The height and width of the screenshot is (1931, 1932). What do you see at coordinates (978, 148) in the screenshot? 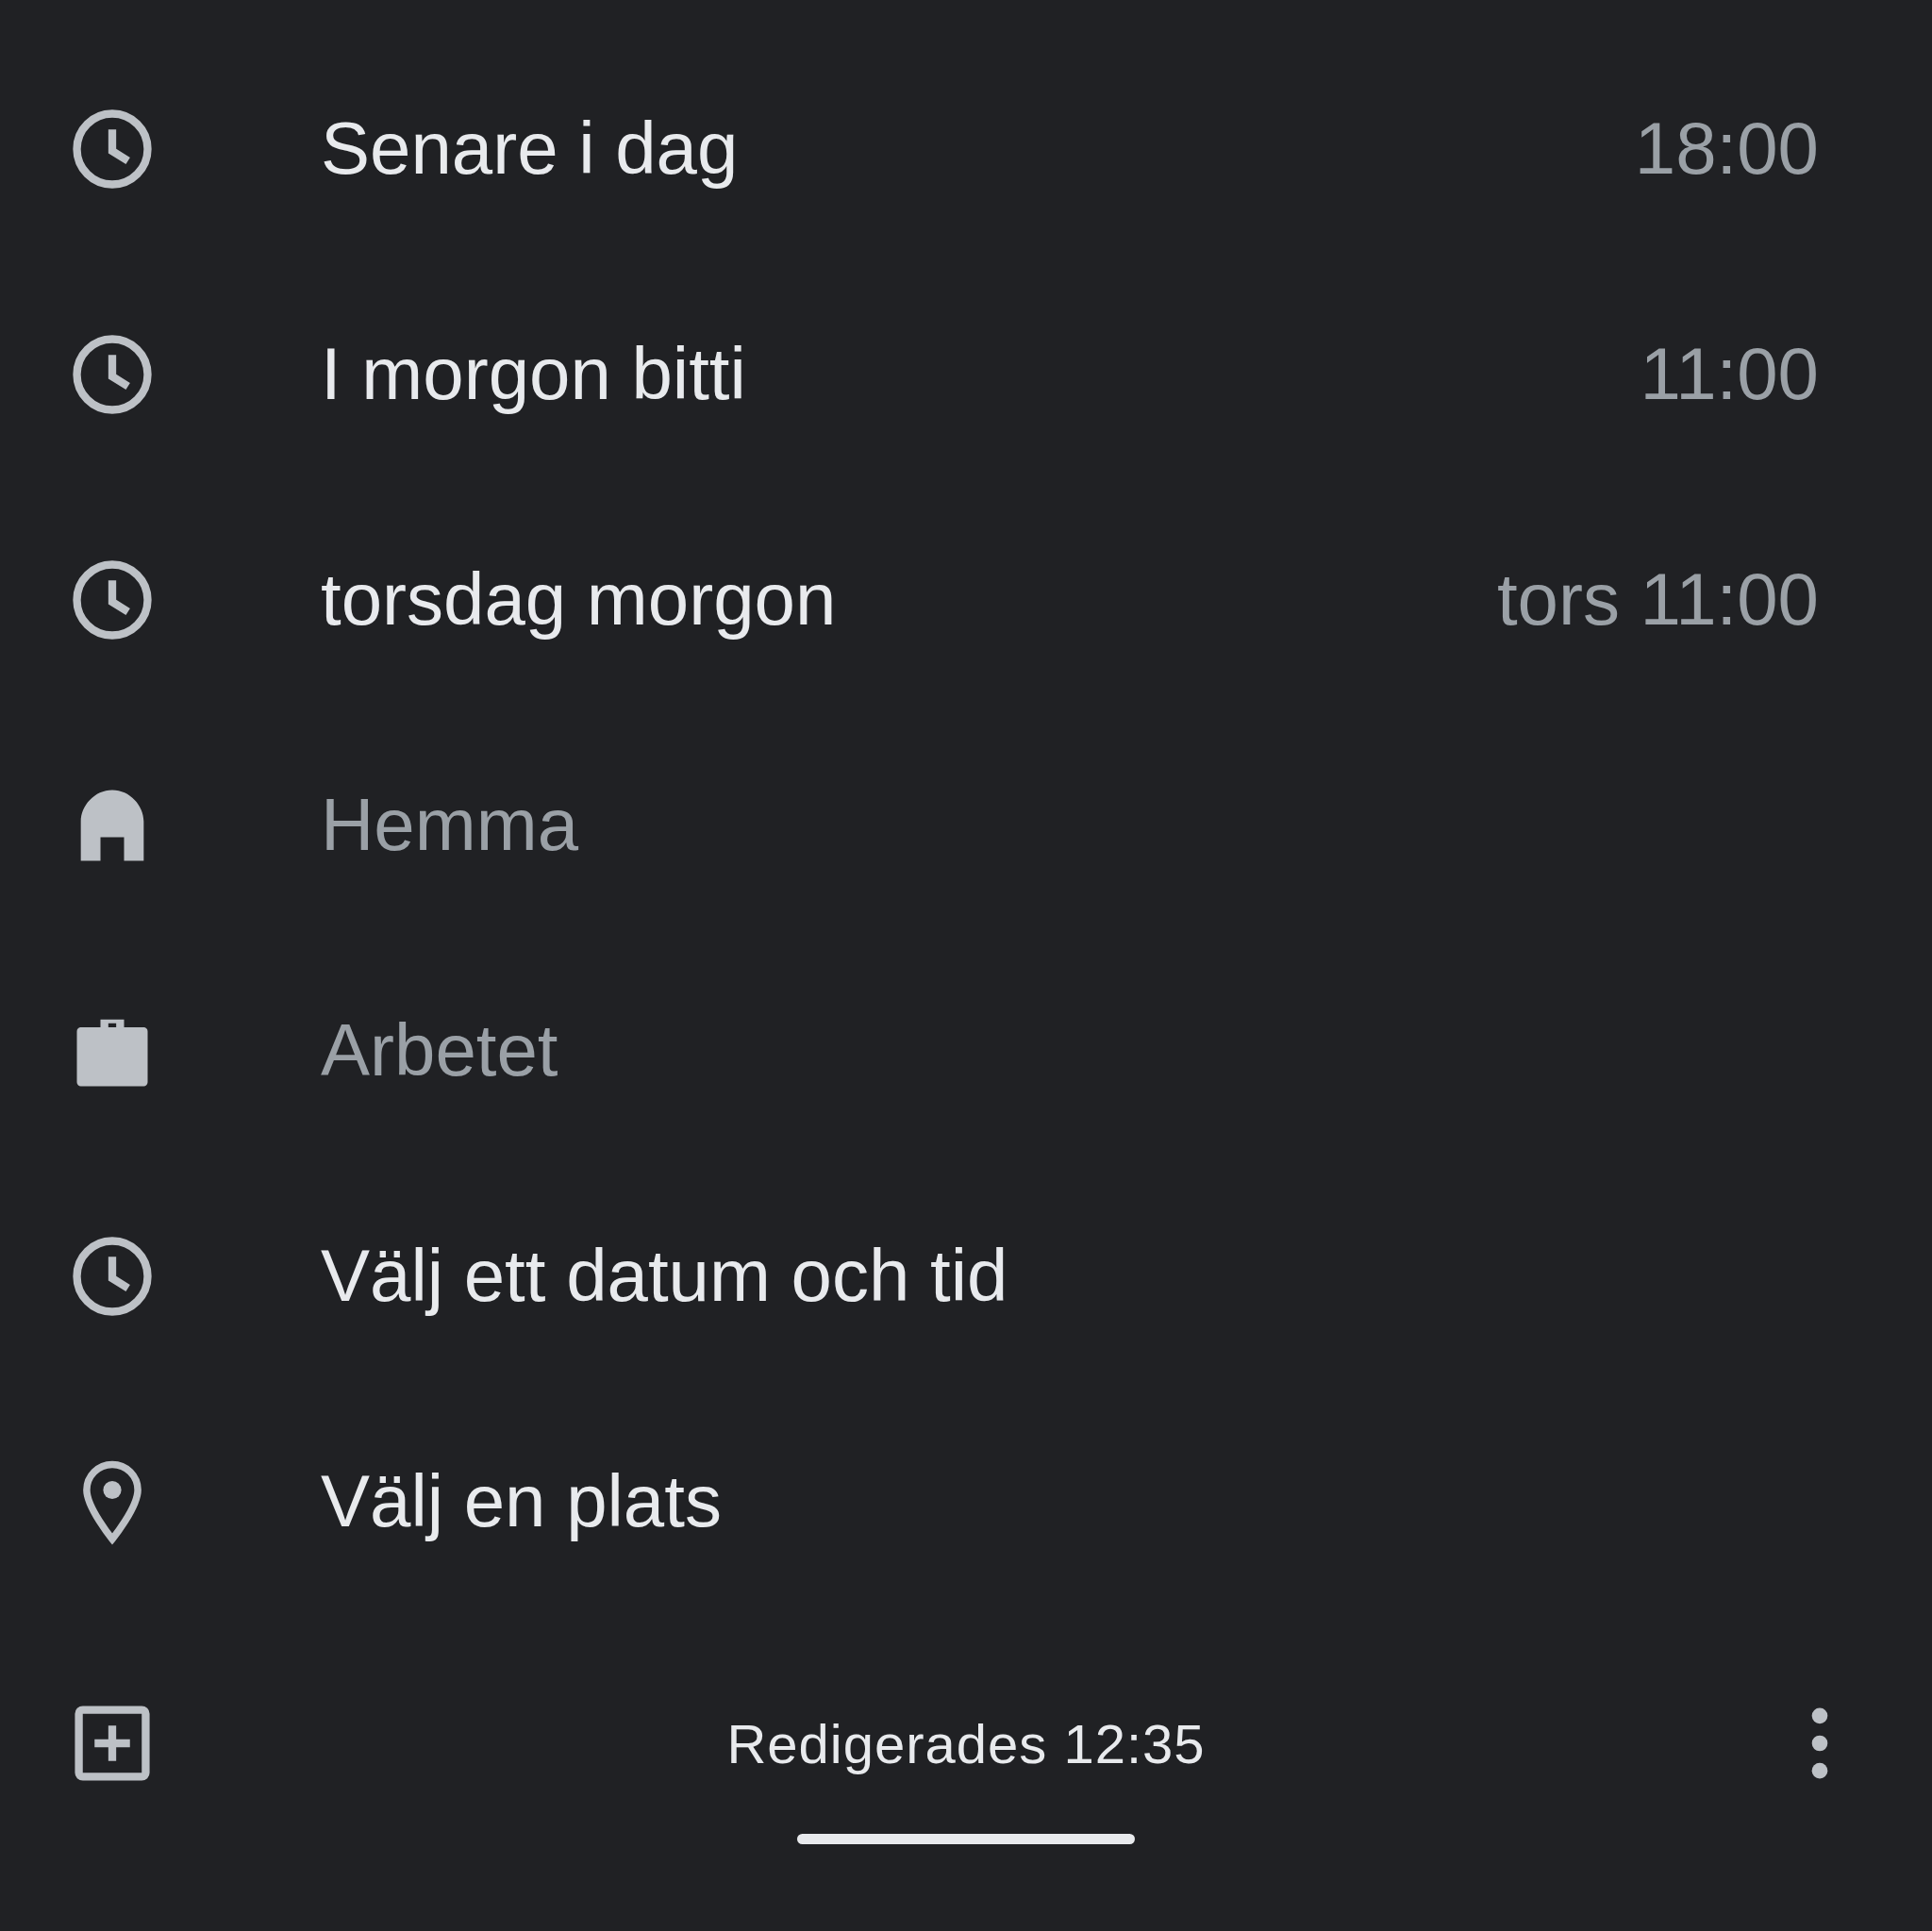
I see `option-label: Senare i dag` at bounding box center [978, 148].